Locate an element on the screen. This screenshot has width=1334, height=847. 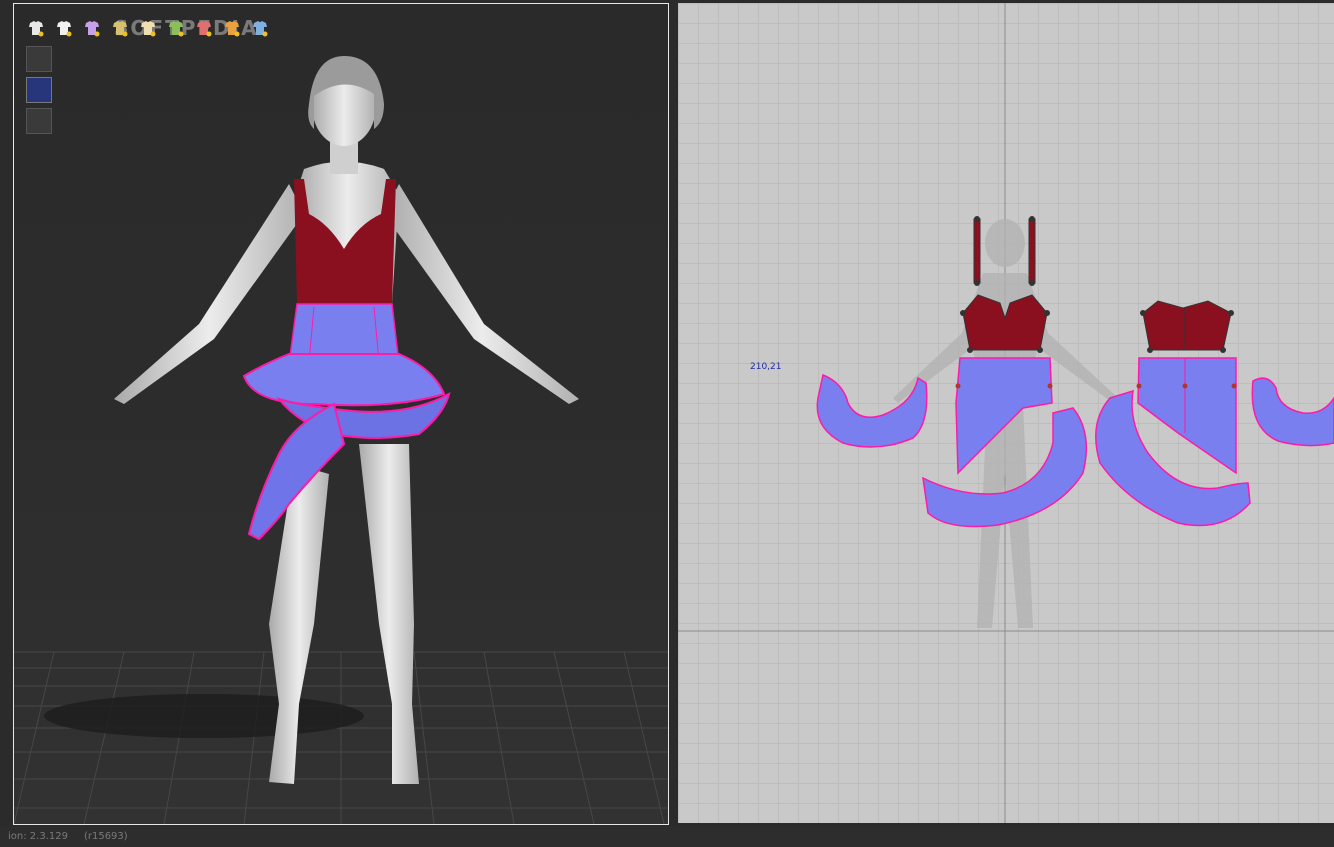
side-toolbar is located at coordinates (39, 90).